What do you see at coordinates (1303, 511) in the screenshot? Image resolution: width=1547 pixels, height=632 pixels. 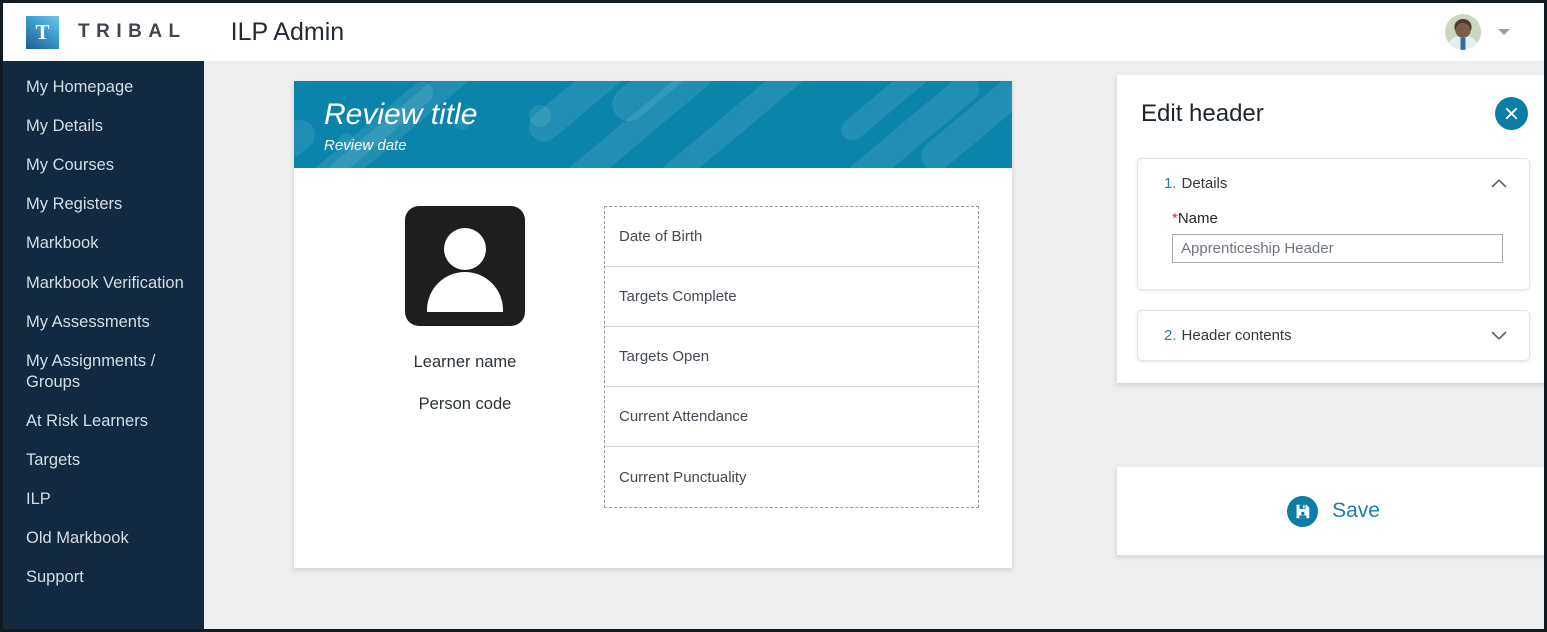 I see `save-floppy-icon` at bounding box center [1303, 511].